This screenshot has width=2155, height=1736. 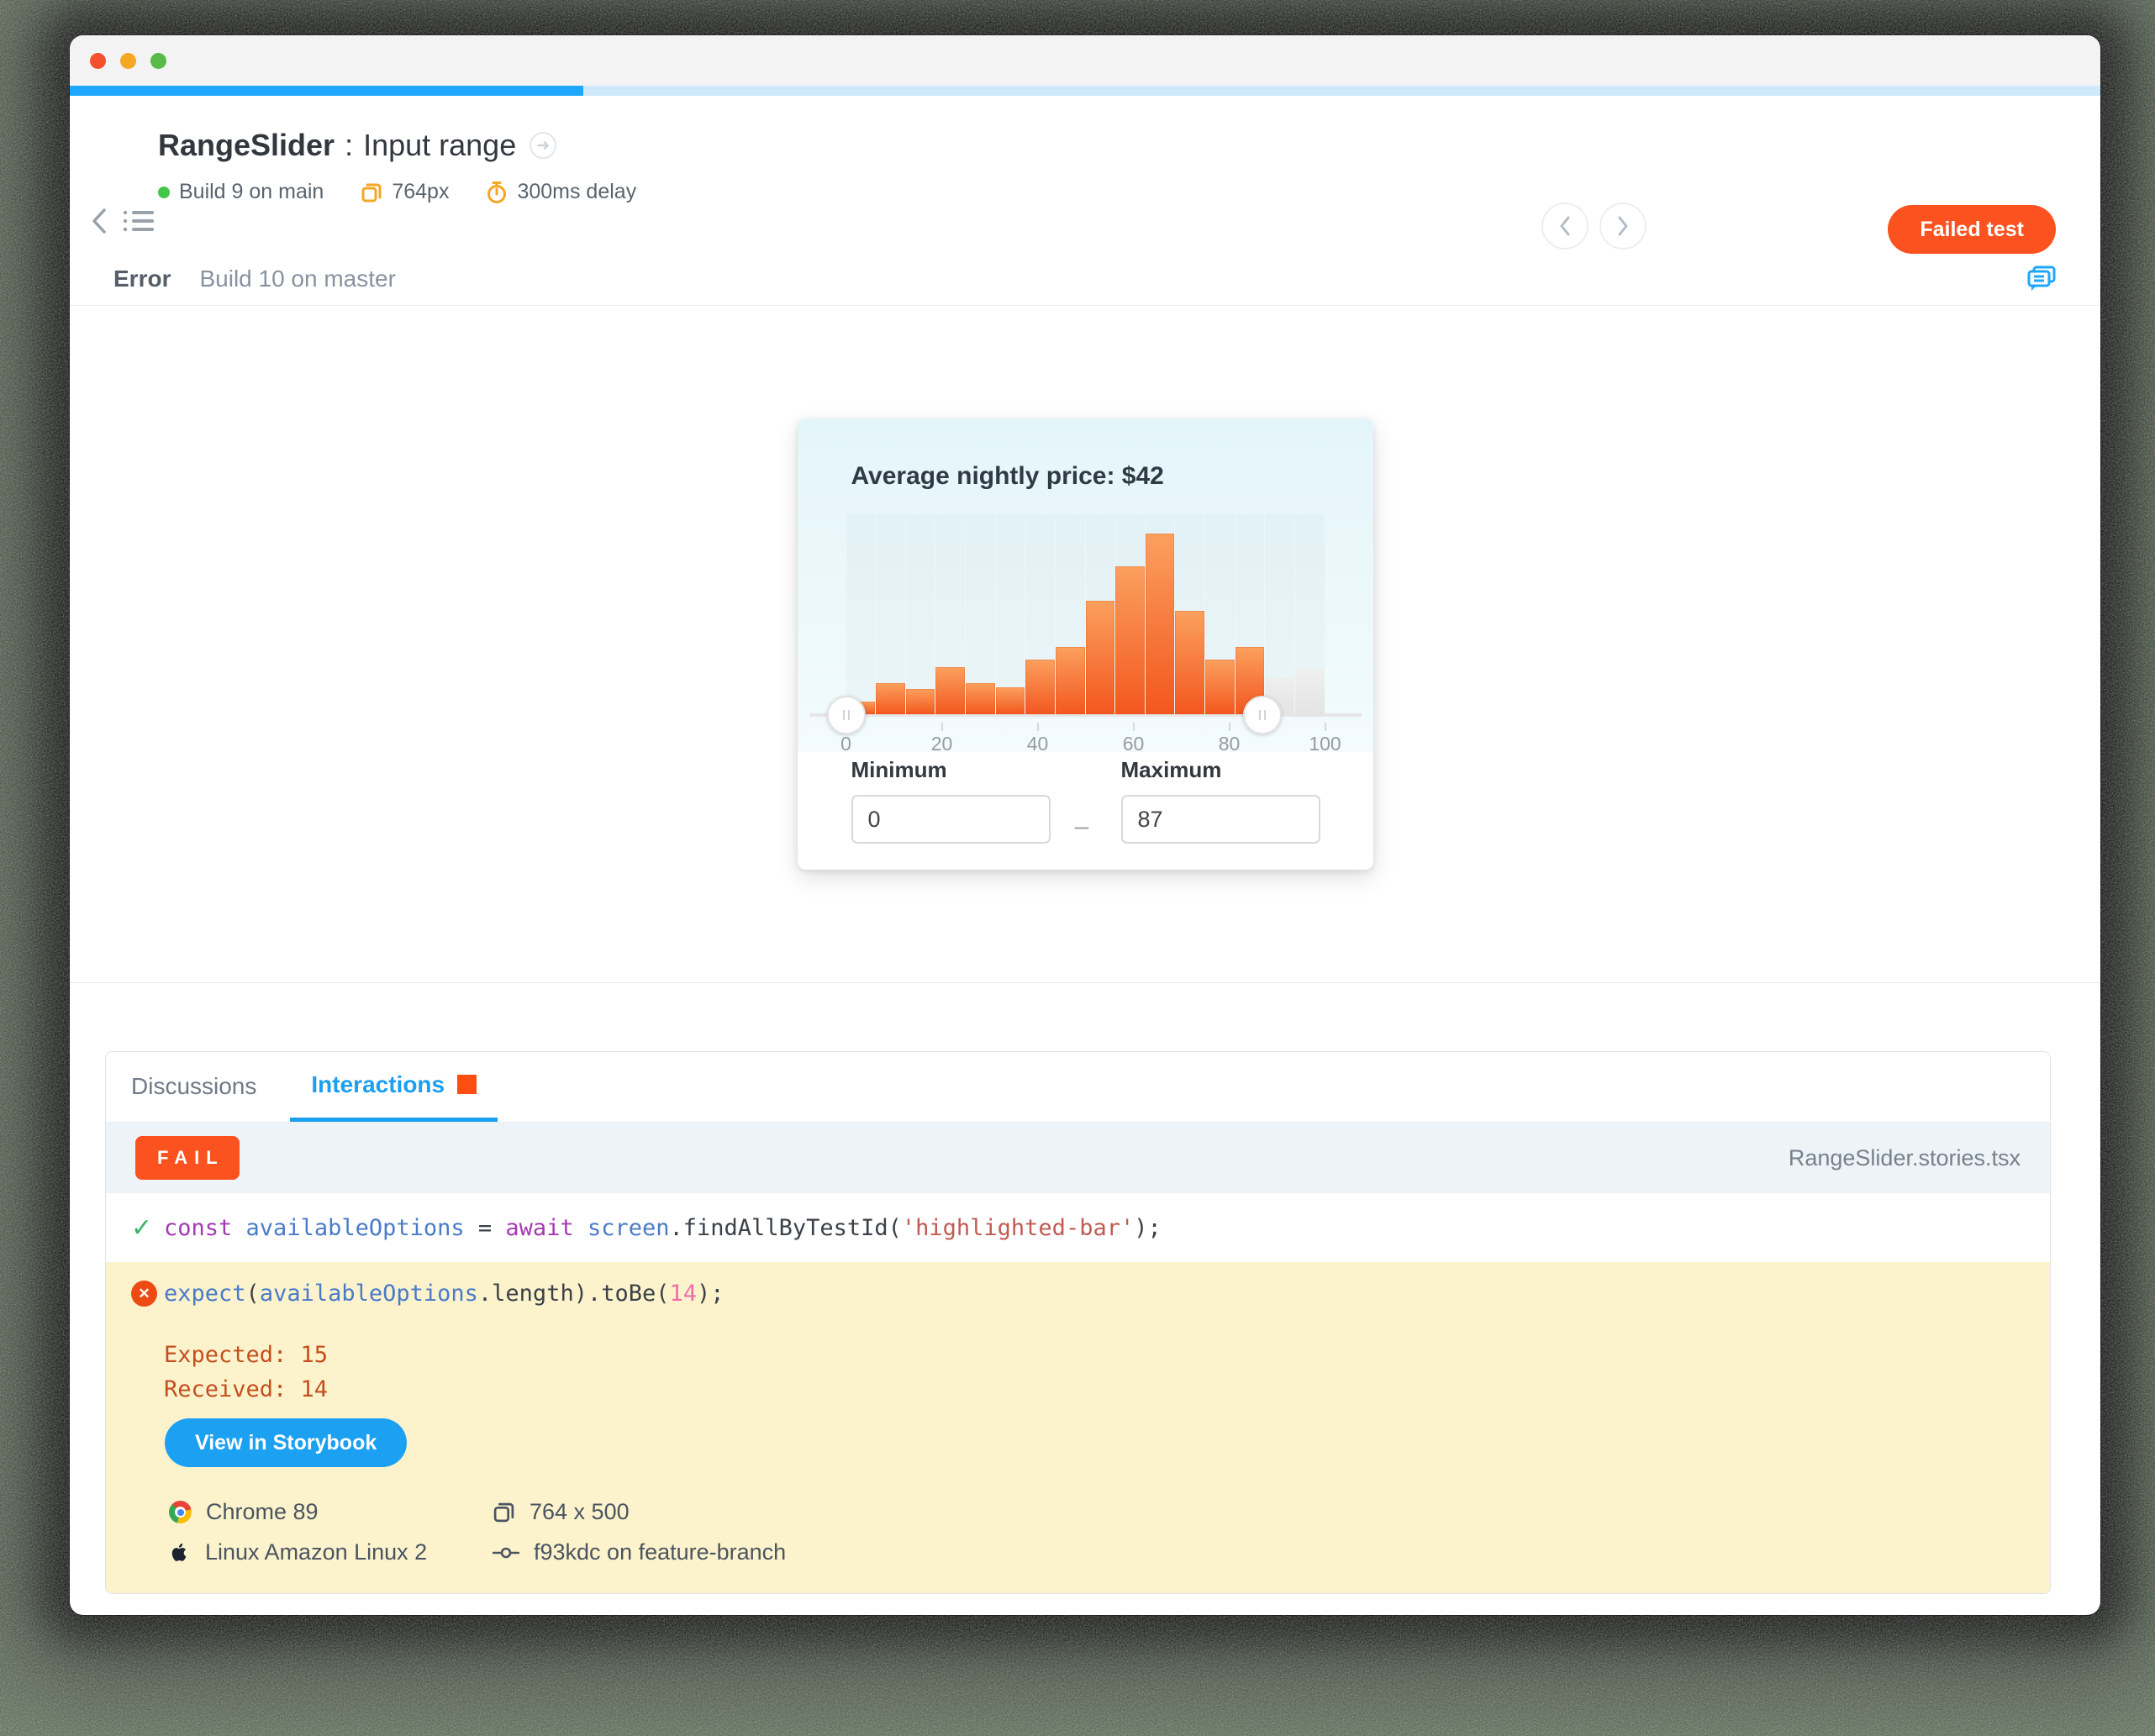 I want to click on chart-title: Average nightly price: $42, so click(x=1007, y=476).